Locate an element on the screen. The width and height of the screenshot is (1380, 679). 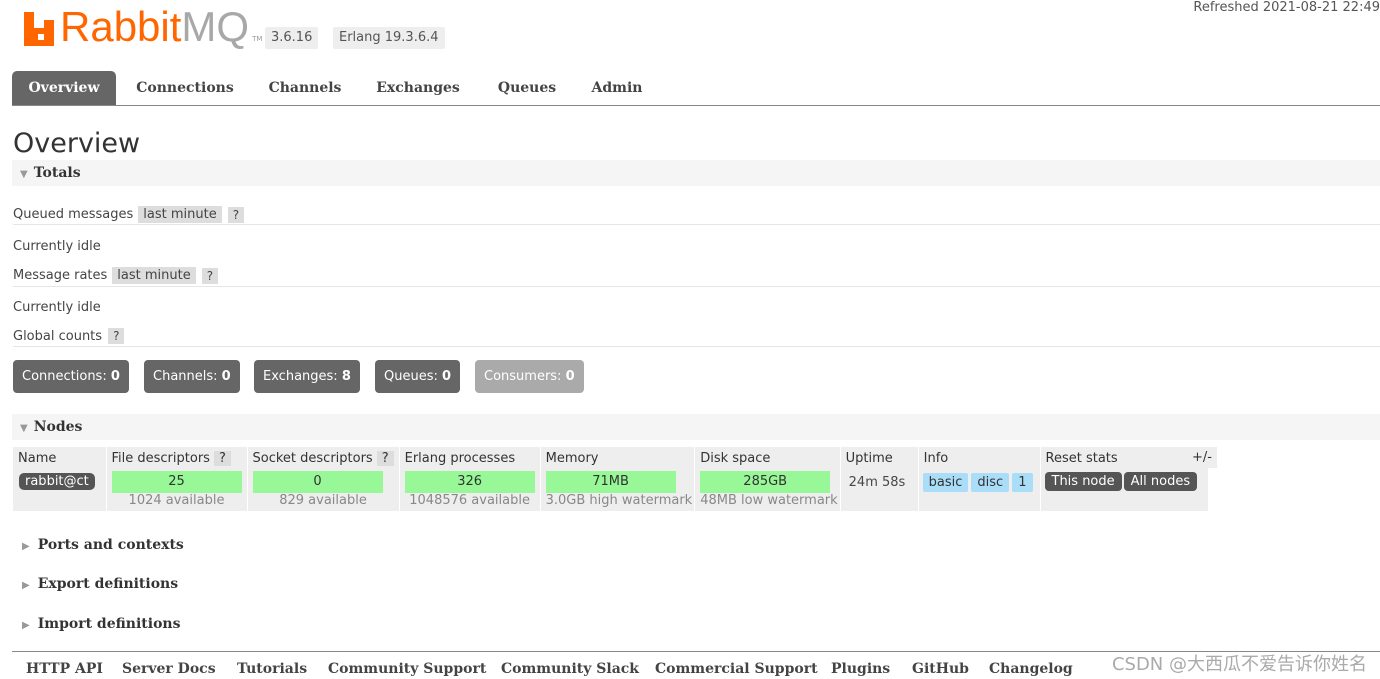
footer-link-http-api: HTTP API is located at coordinates (64, 669).